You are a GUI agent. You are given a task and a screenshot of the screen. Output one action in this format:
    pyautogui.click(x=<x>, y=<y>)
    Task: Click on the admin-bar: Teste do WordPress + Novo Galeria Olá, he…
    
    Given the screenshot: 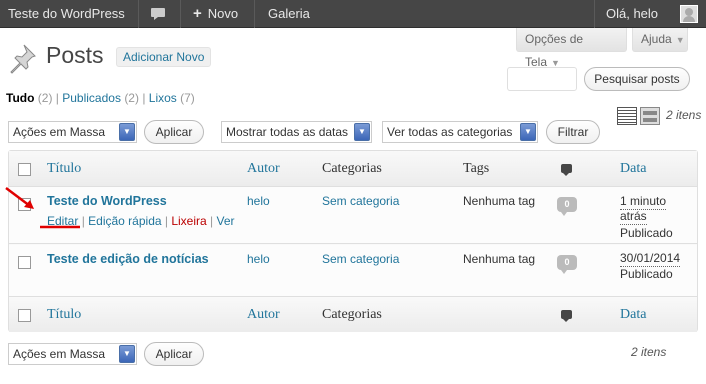 What is the action you would take?
    pyautogui.click(x=353, y=14)
    